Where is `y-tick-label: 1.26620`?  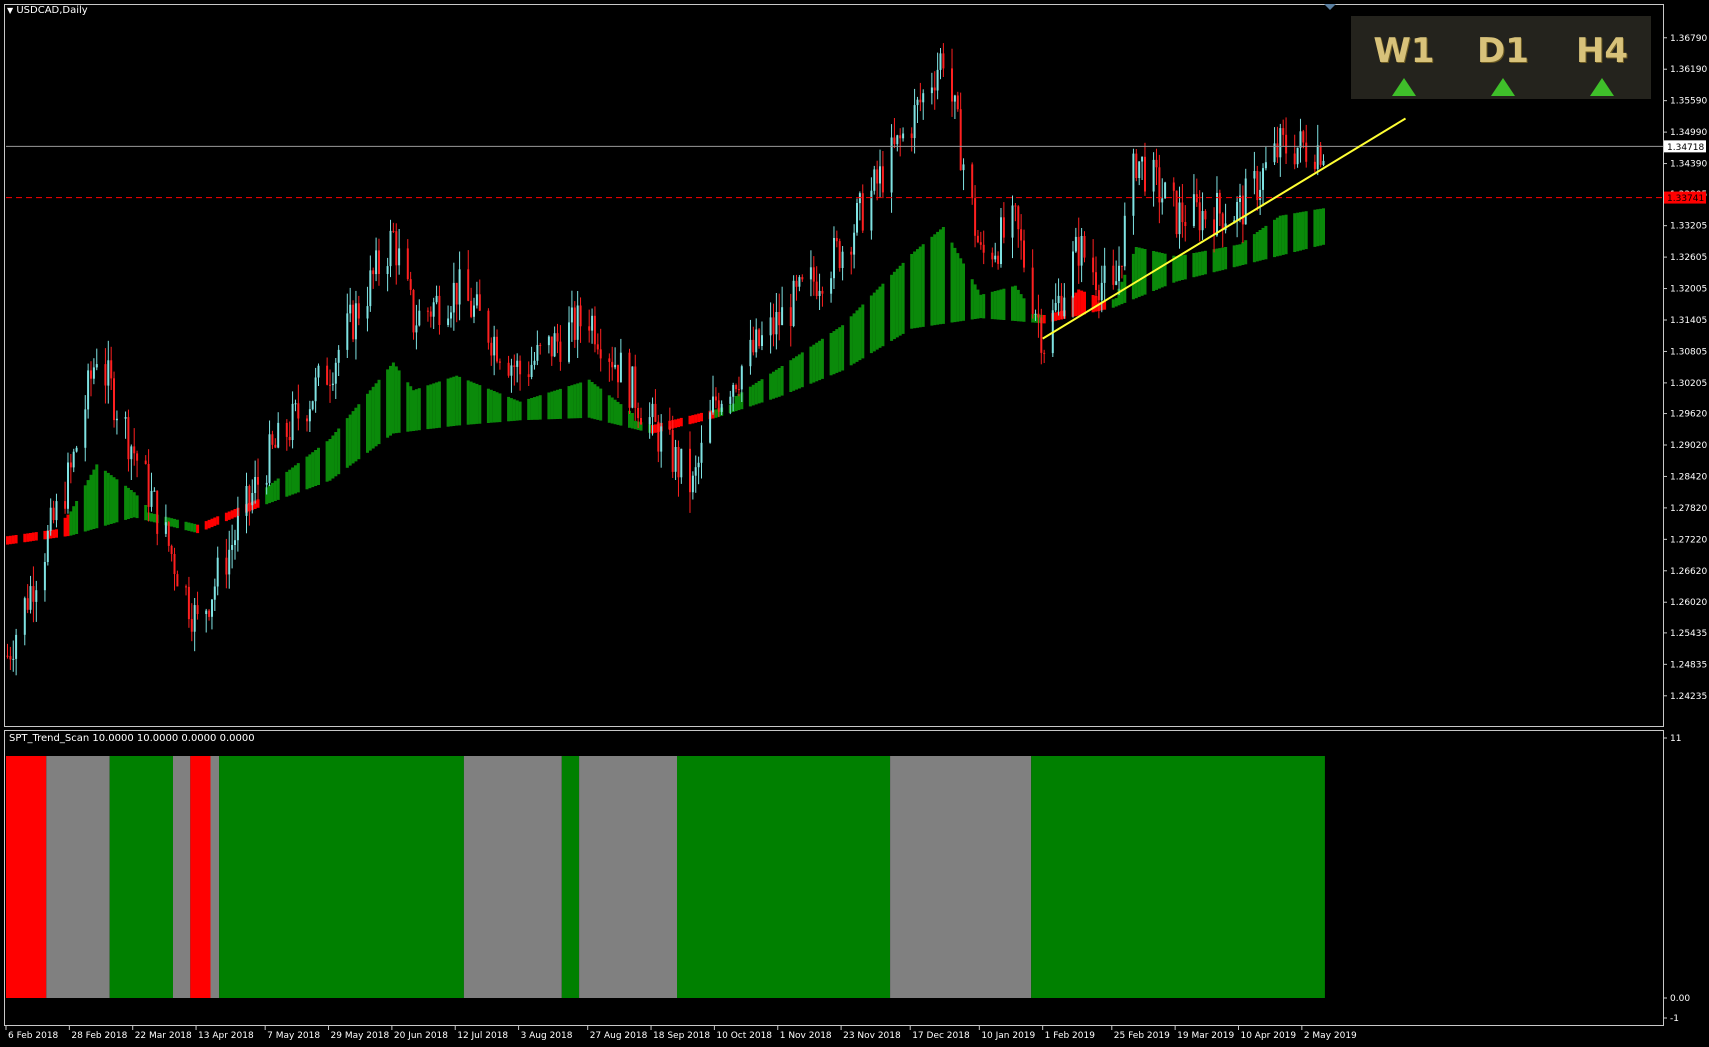
y-tick-label: 1.26620 is located at coordinates (1688, 572).